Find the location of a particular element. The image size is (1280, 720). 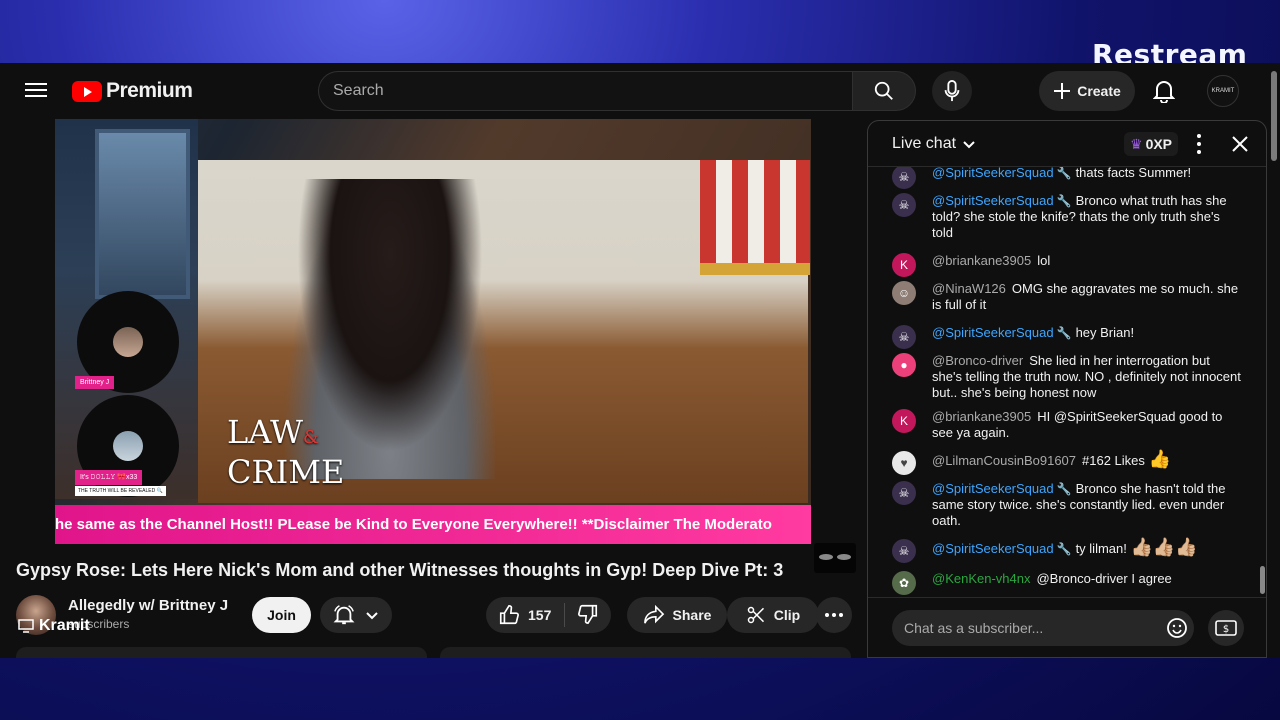

chat-author: @KenKen-vh4nx is located at coordinates (981, 578).